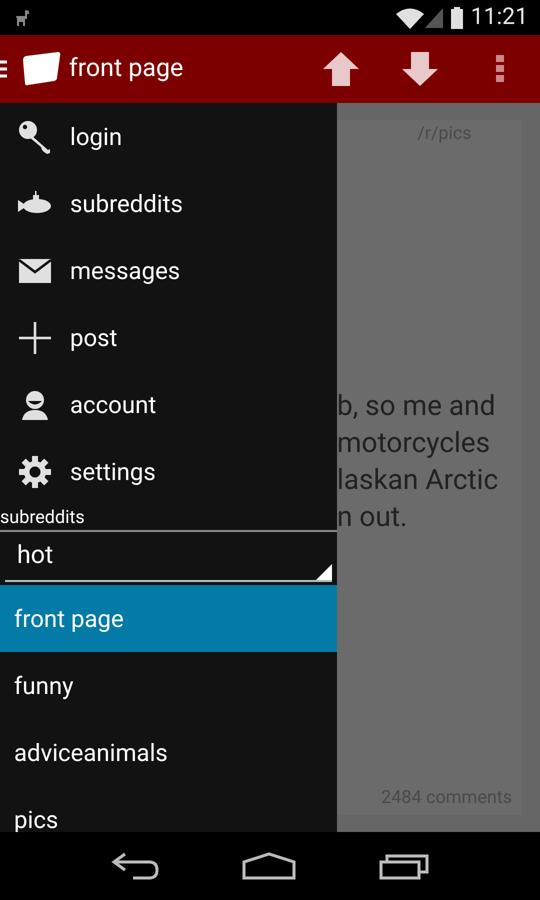  What do you see at coordinates (35, 271) in the screenshot?
I see `mail-icon` at bounding box center [35, 271].